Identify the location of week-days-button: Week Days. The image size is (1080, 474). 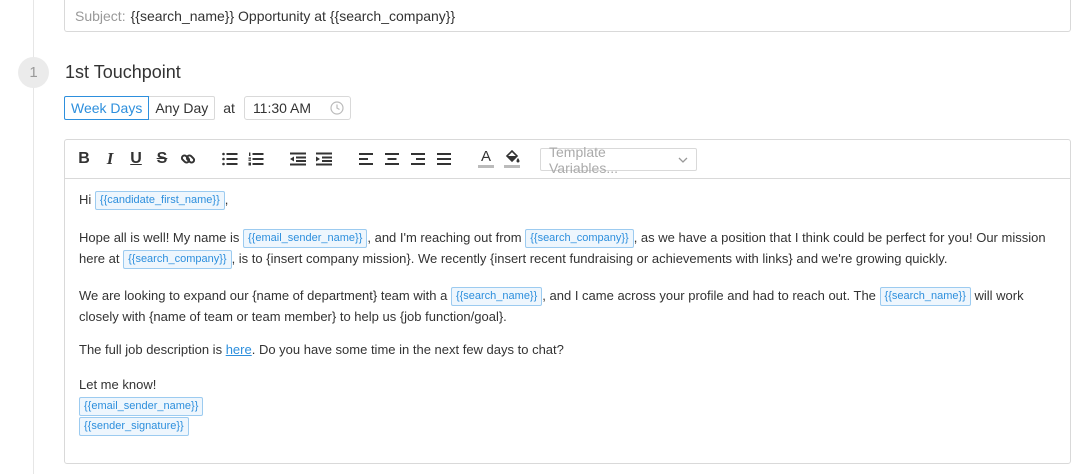
(107, 108).